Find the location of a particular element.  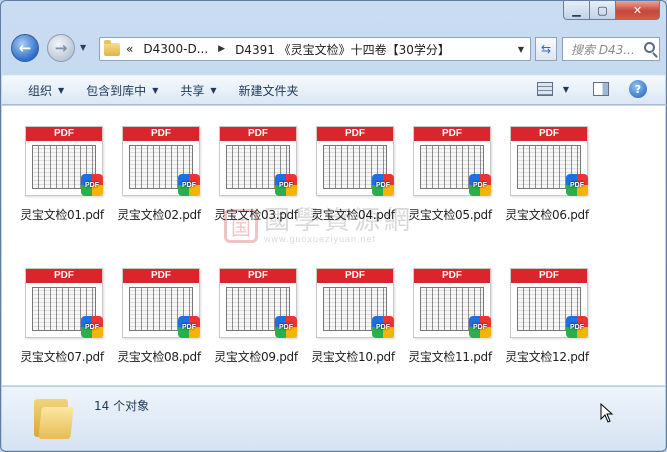

back-button: ← is located at coordinates (25, 48).